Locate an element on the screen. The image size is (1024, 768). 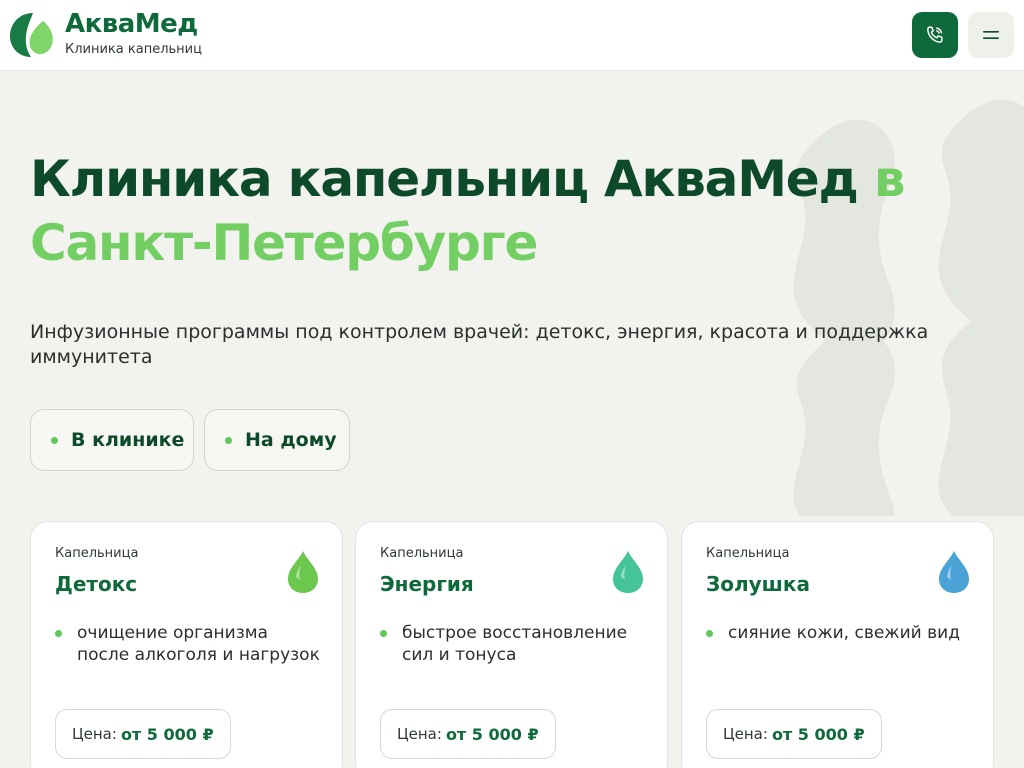
title-accent-city: Санкт-Петербурге is located at coordinates (284, 243).